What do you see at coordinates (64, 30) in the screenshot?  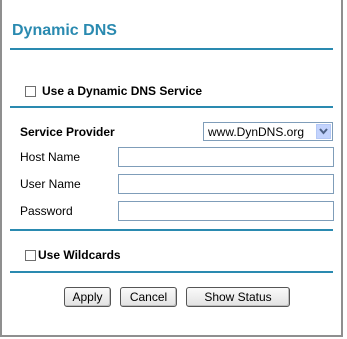 I see `page-title: Dynamic DNS` at bounding box center [64, 30].